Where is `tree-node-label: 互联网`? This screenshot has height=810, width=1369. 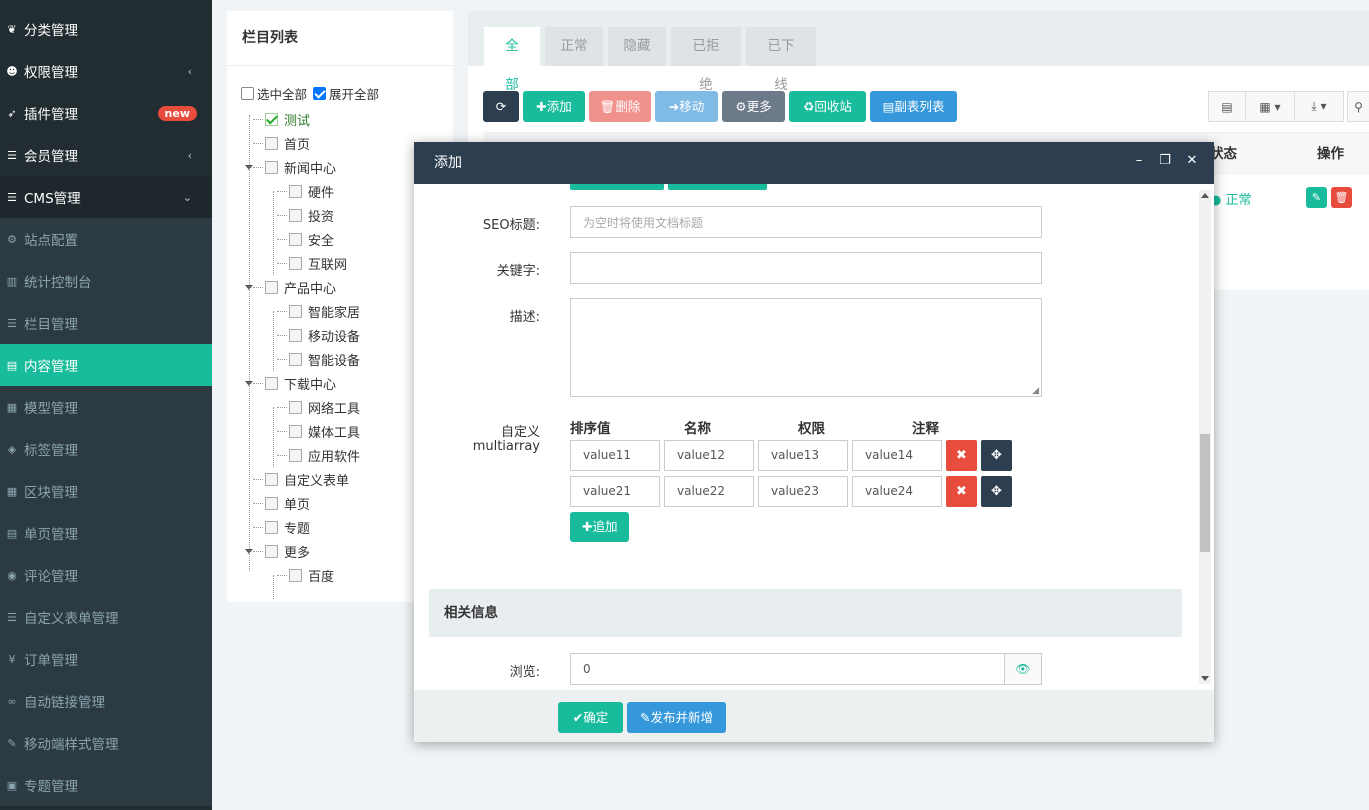 tree-node-label: 互联网 is located at coordinates (327, 263).